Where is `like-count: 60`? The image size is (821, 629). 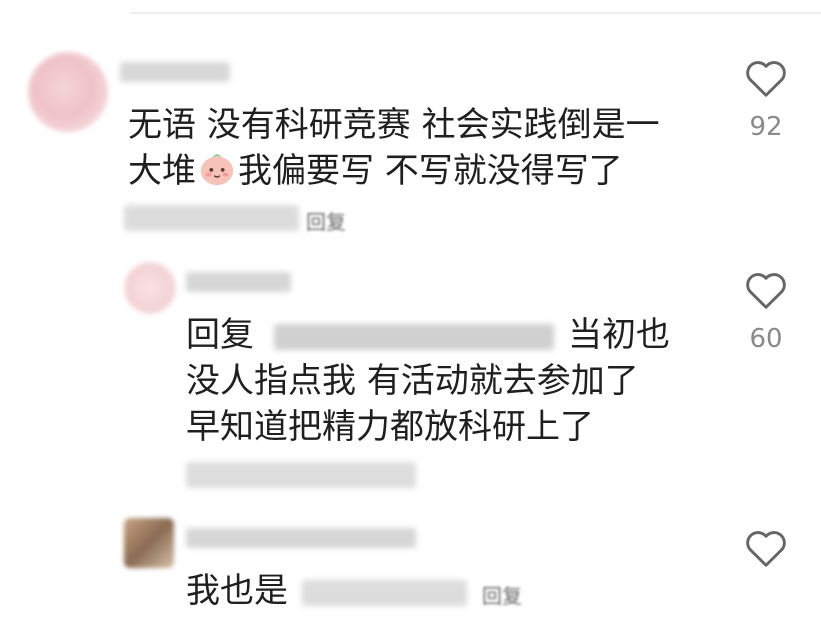
like-count: 60 is located at coordinates (766, 339).